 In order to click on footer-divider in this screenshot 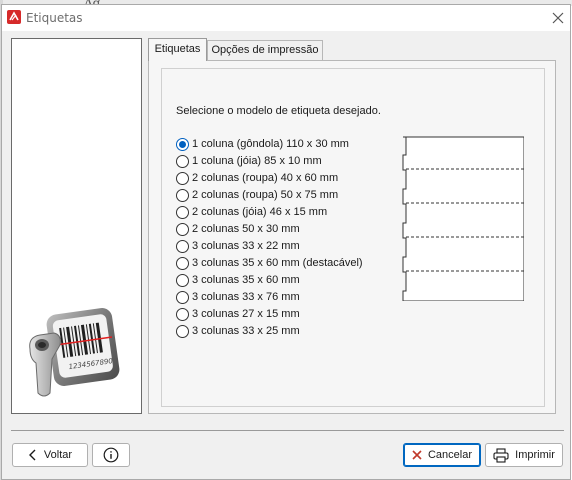, I will do `click(287, 430)`.